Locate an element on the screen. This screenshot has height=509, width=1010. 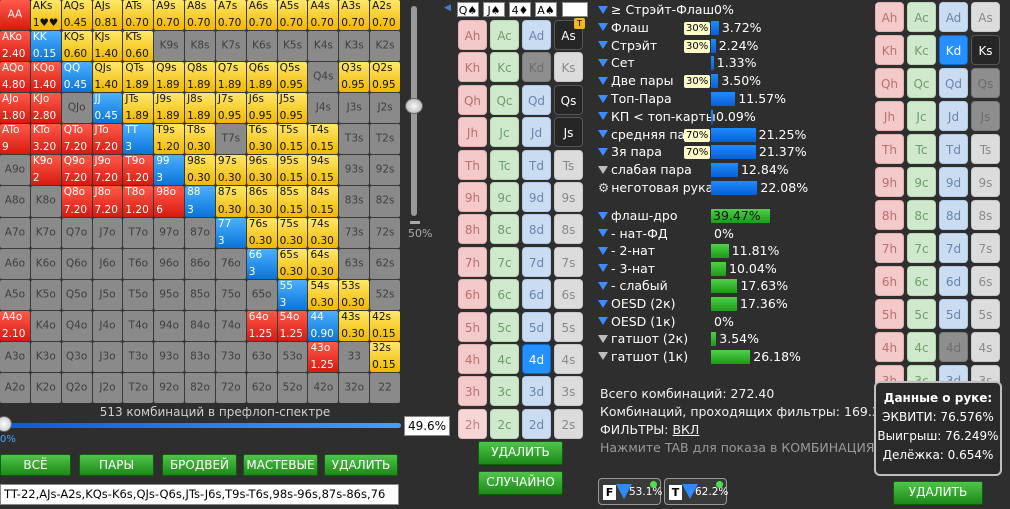
range-cell-q5s: Q5s 0.95 is located at coordinates (292, 77).